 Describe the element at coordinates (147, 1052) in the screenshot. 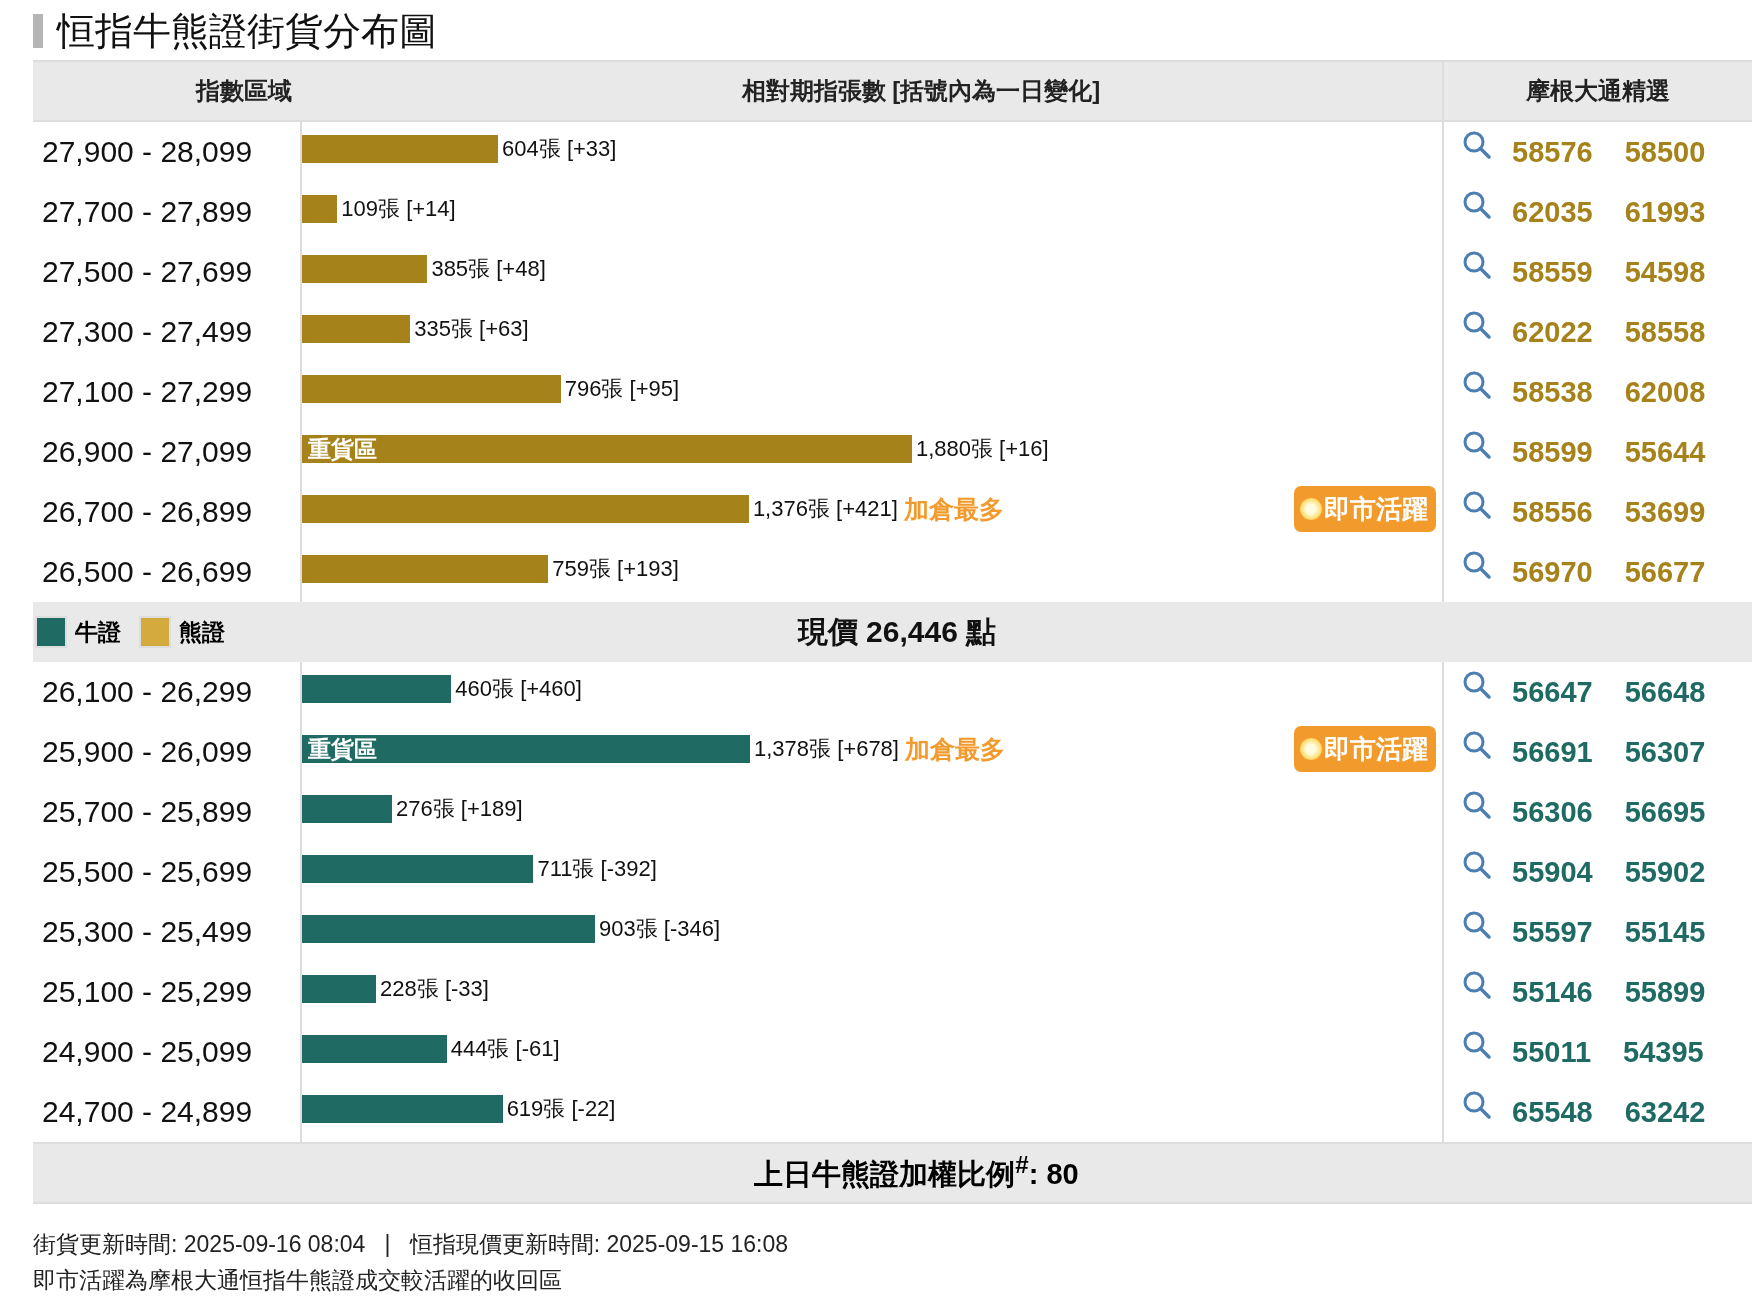

I see `index-range: 24,900 - 25,099` at that location.